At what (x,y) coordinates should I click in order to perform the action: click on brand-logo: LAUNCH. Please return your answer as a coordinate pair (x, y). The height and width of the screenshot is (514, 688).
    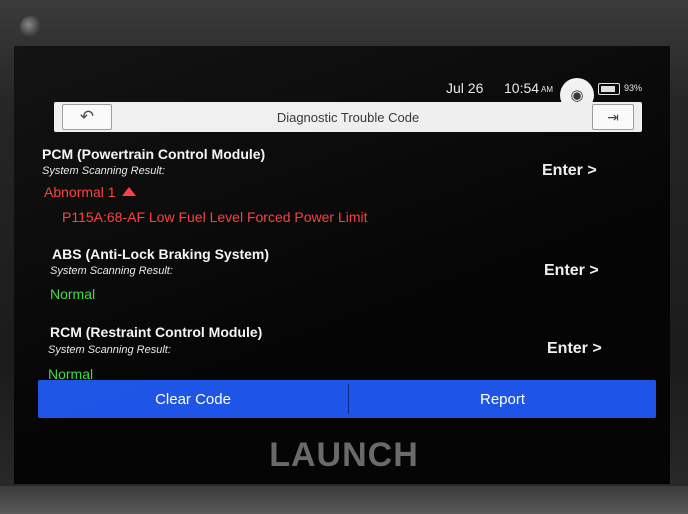
    Looking at the image, I should click on (344, 455).